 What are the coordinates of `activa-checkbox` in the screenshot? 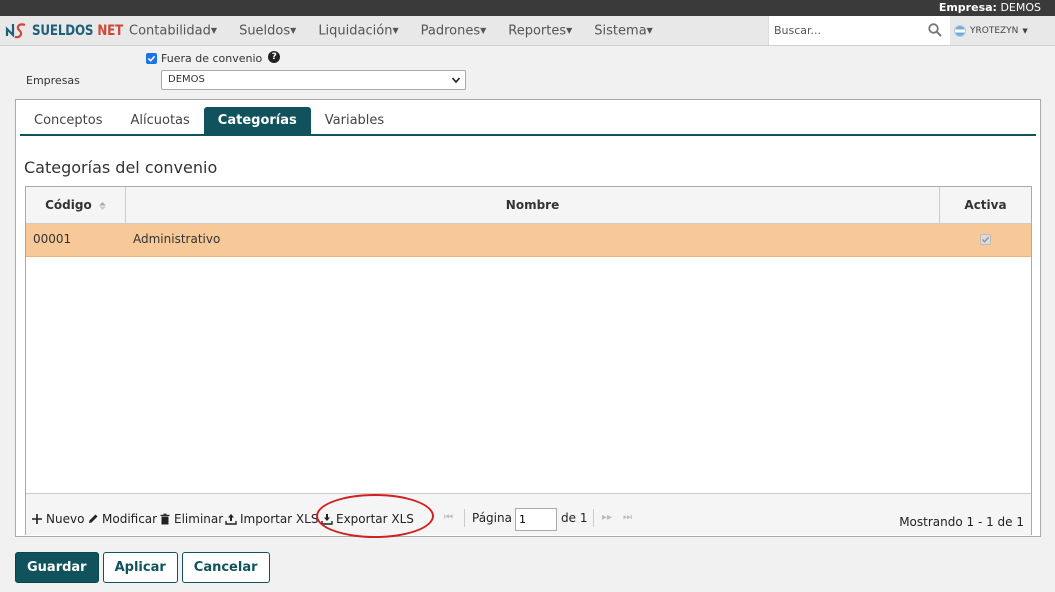 It's located at (985, 239).